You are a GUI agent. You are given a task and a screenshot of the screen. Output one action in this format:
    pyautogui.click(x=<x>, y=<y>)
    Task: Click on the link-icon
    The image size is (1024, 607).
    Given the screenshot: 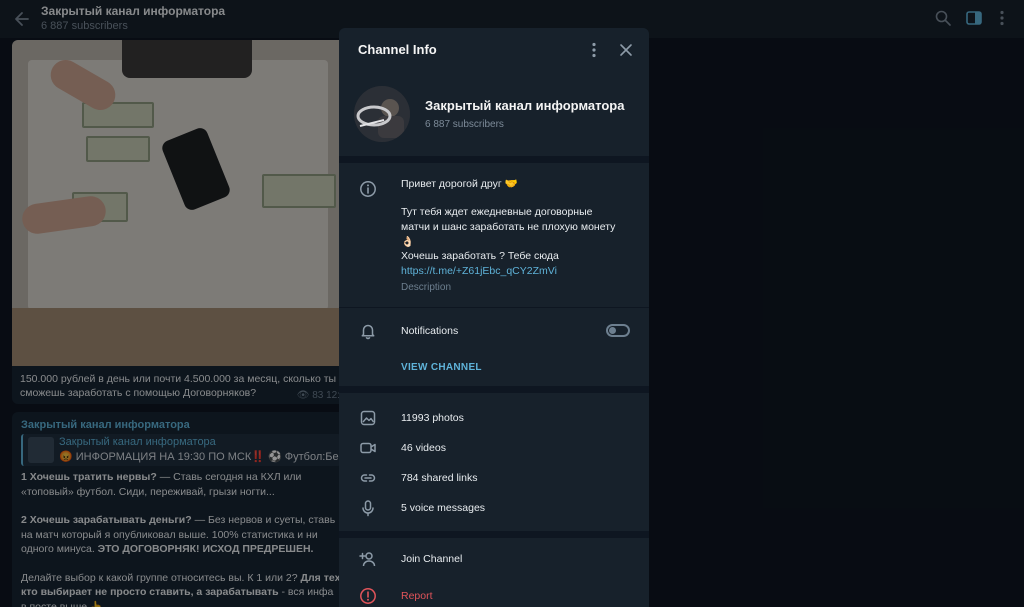 What is the action you would take?
    pyautogui.click(x=368, y=478)
    